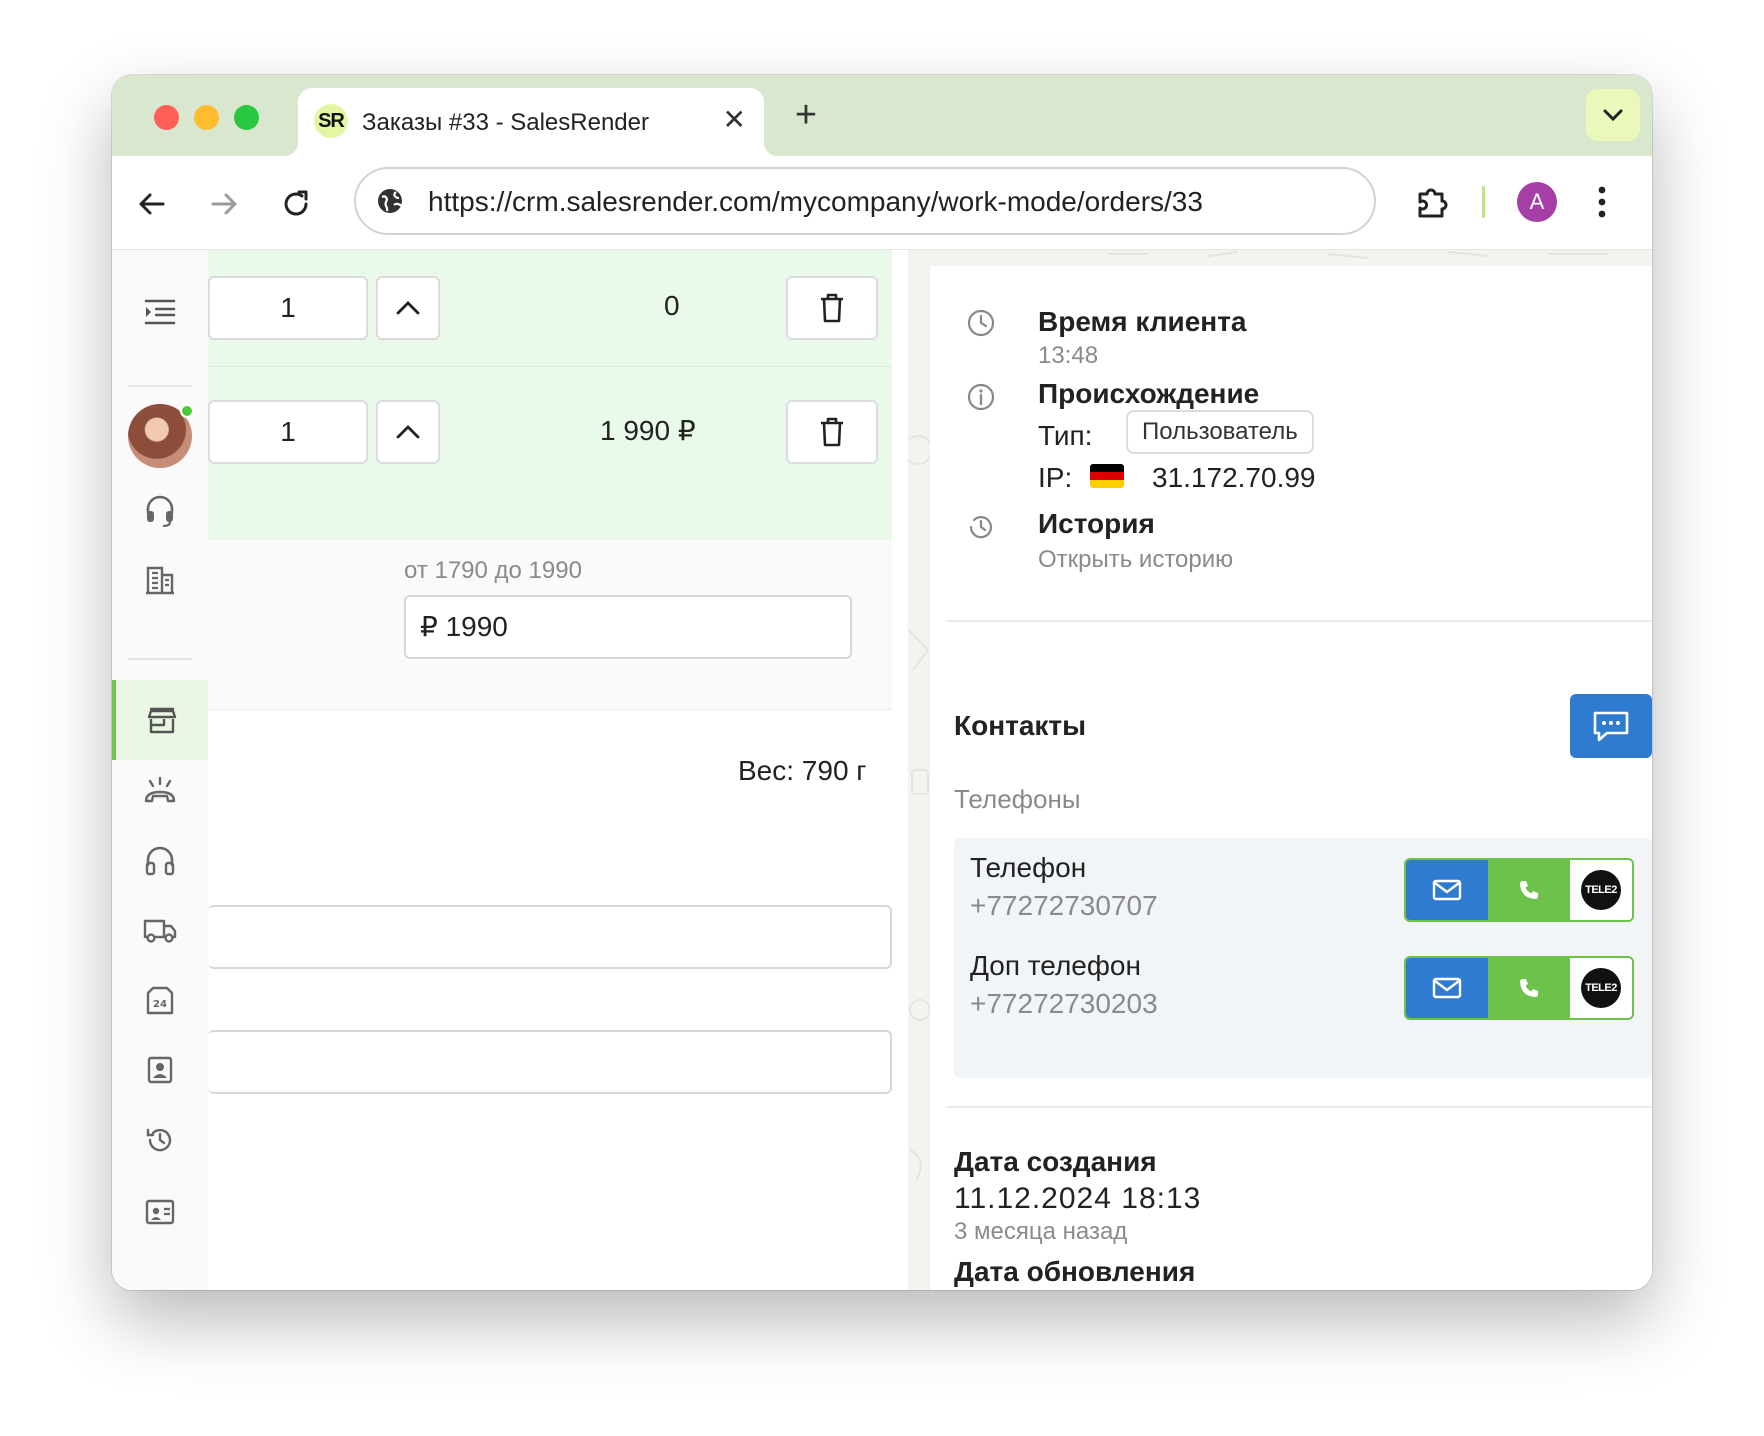 Image resolution: width=1764 pixels, height=1436 pixels. Describe the element at coordinates (1064, 906) in the screenshot. I see `phone-number: +77272730707` at that location.